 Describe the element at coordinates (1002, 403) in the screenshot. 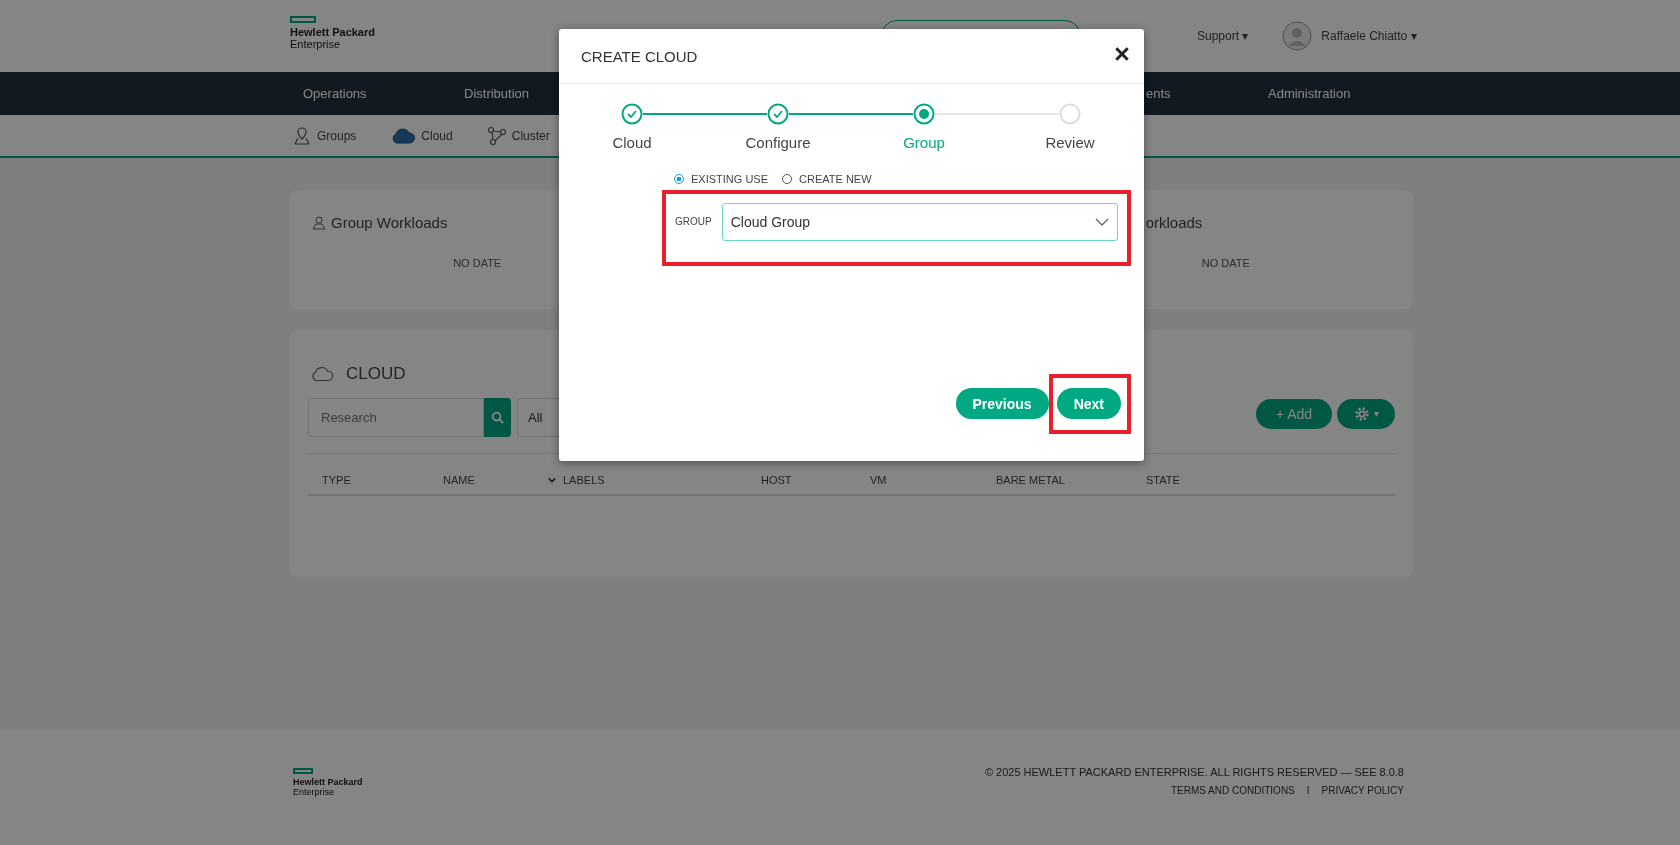

I see `previous-button: Previous` at that location.